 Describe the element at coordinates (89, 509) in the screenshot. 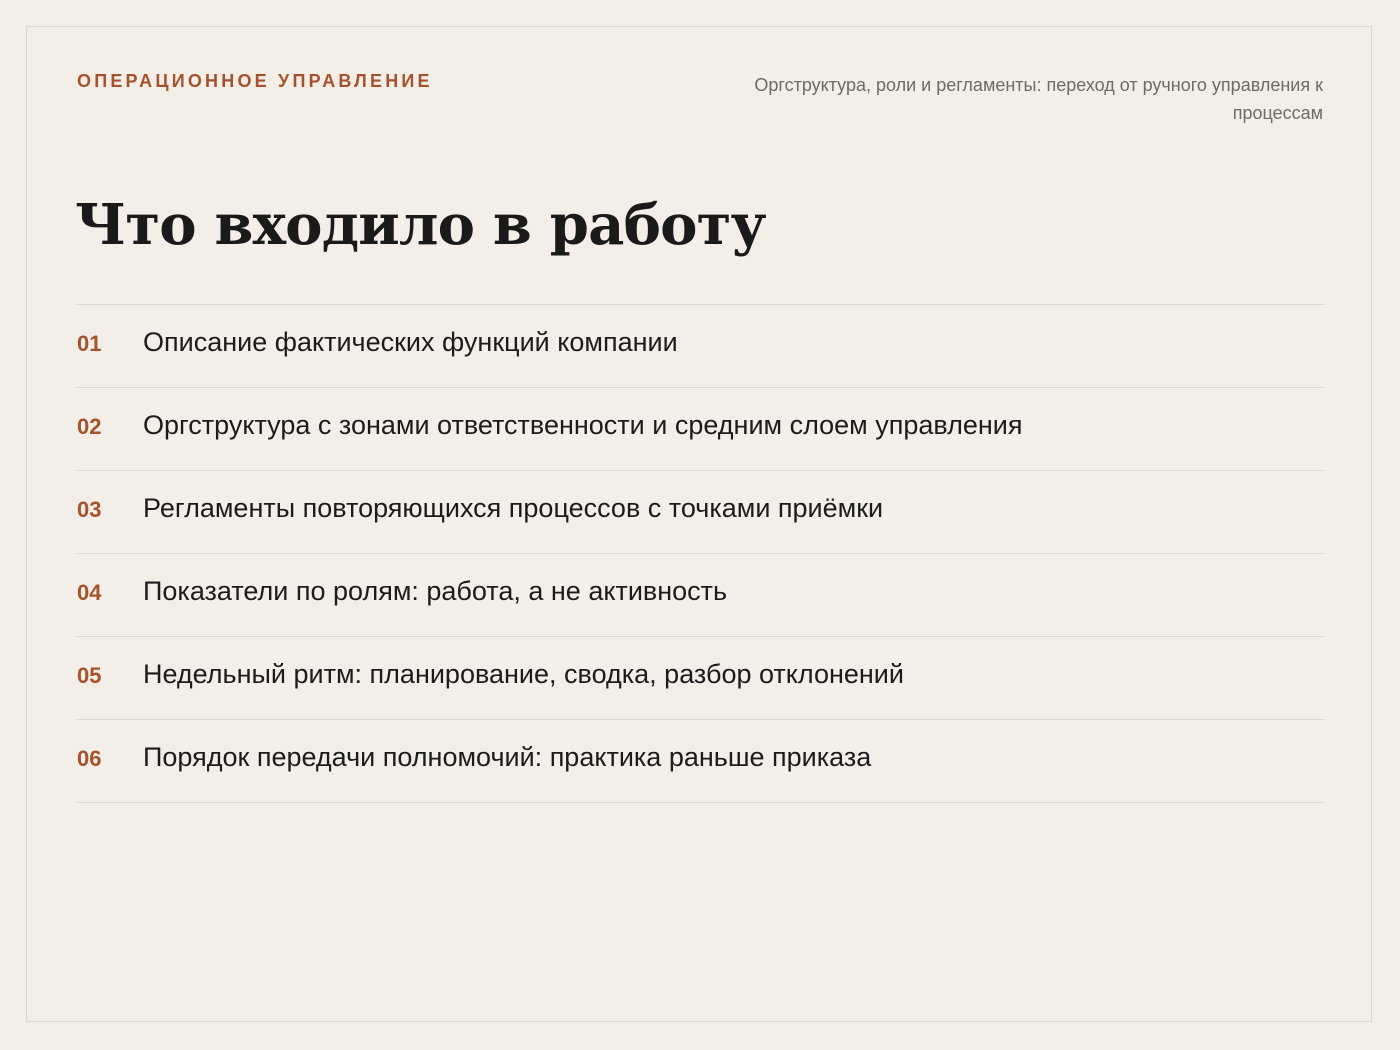

I see `item-number: 03` at that location.